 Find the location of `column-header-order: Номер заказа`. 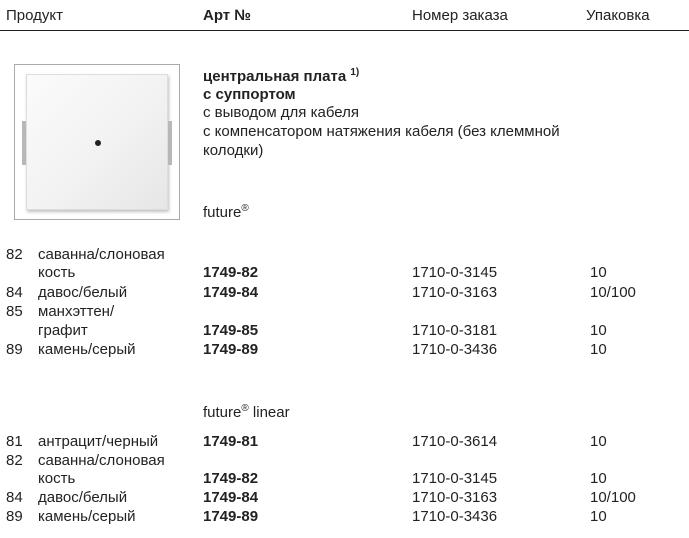

column-header-order: Номер заказа is located at coordinates (460, 15).